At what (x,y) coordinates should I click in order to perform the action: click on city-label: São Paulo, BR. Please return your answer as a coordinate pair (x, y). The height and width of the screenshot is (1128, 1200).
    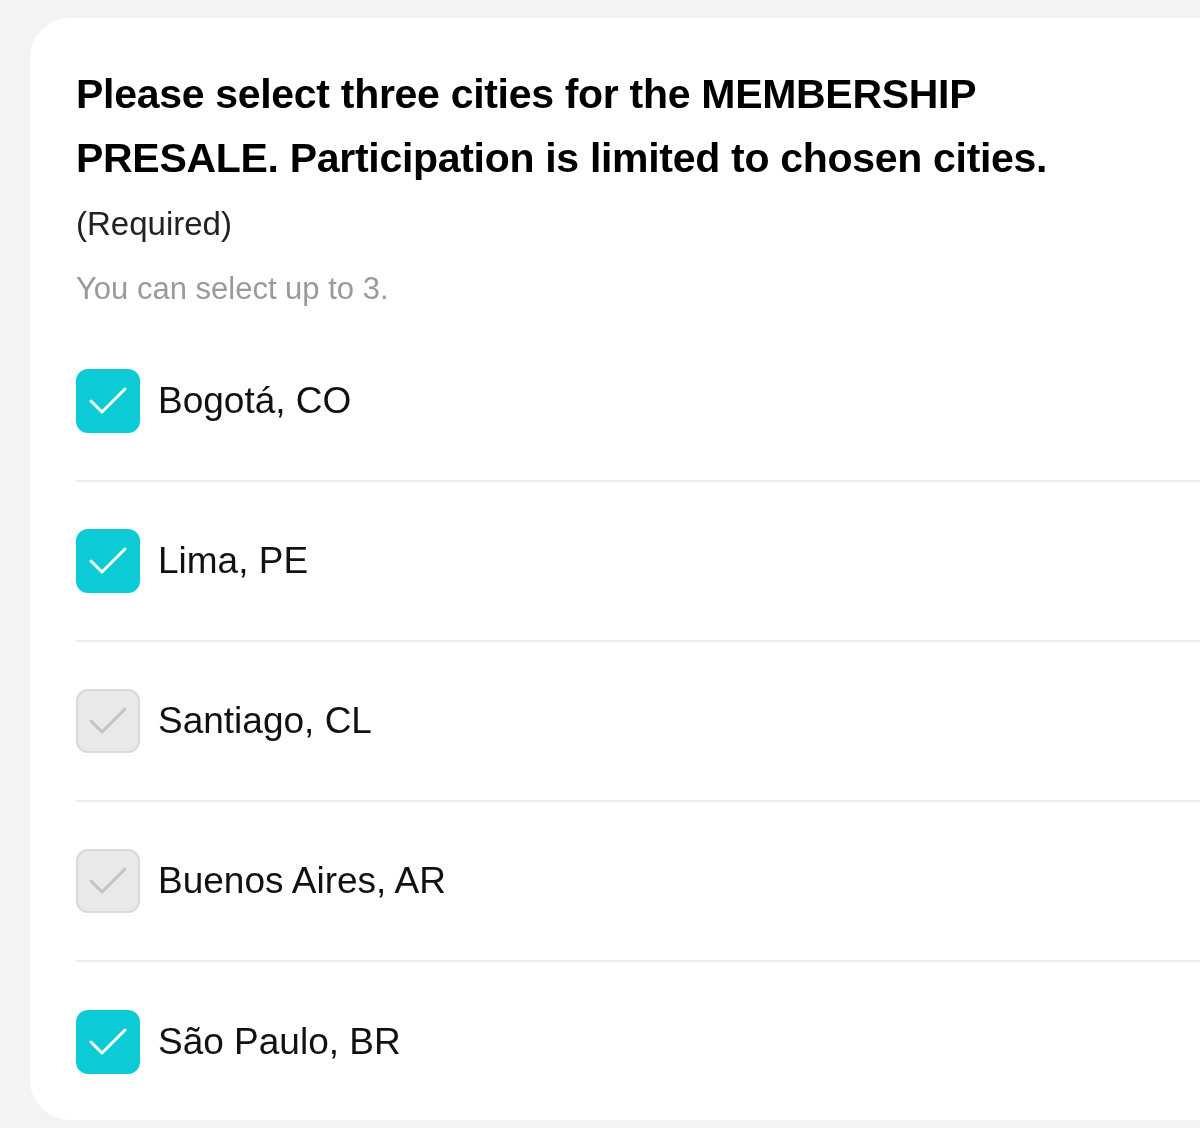
    Looking at the image, I should click on (279, 1042).